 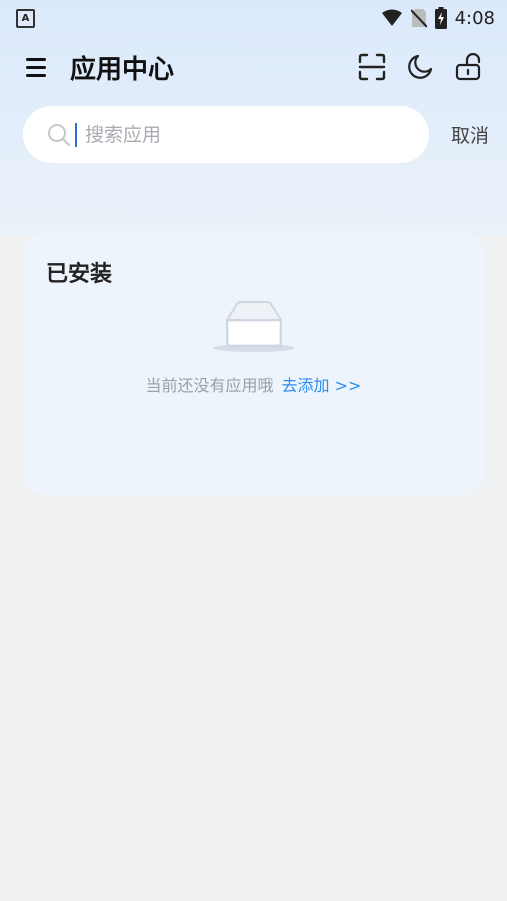 I want to click on dark-mode-moon-icon, so click(x=420, y=67).